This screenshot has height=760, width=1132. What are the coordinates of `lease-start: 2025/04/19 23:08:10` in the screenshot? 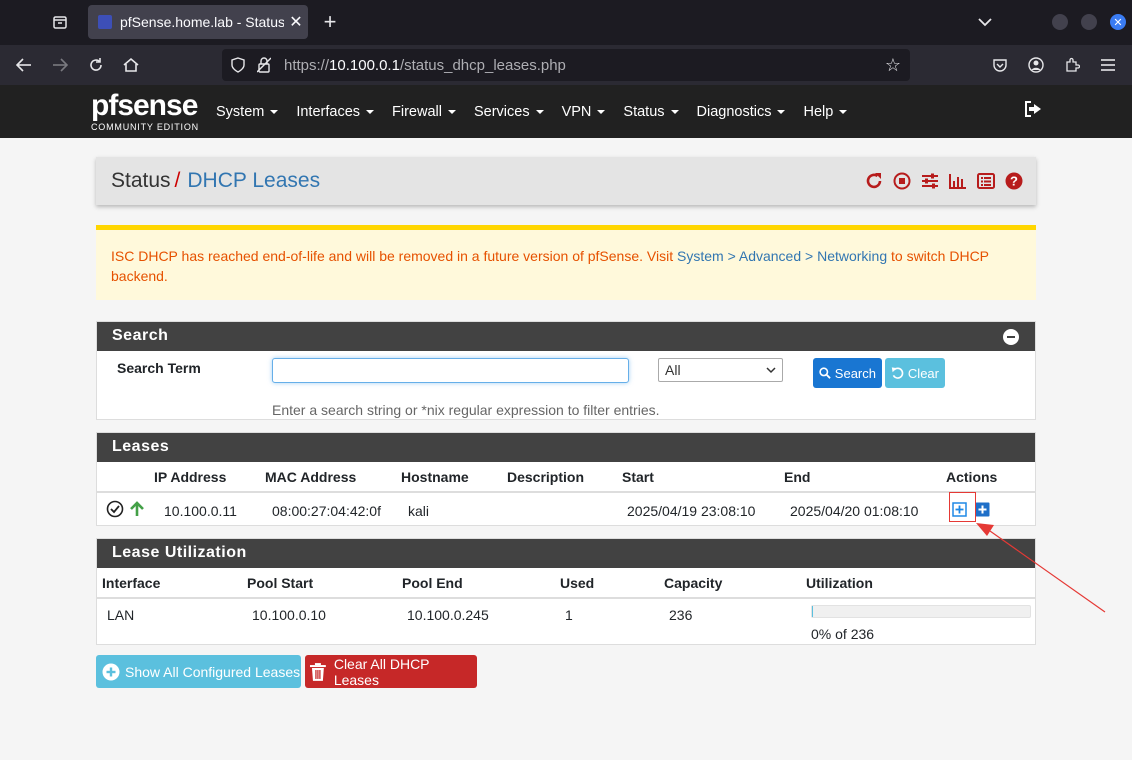 It's located at (691, 510).